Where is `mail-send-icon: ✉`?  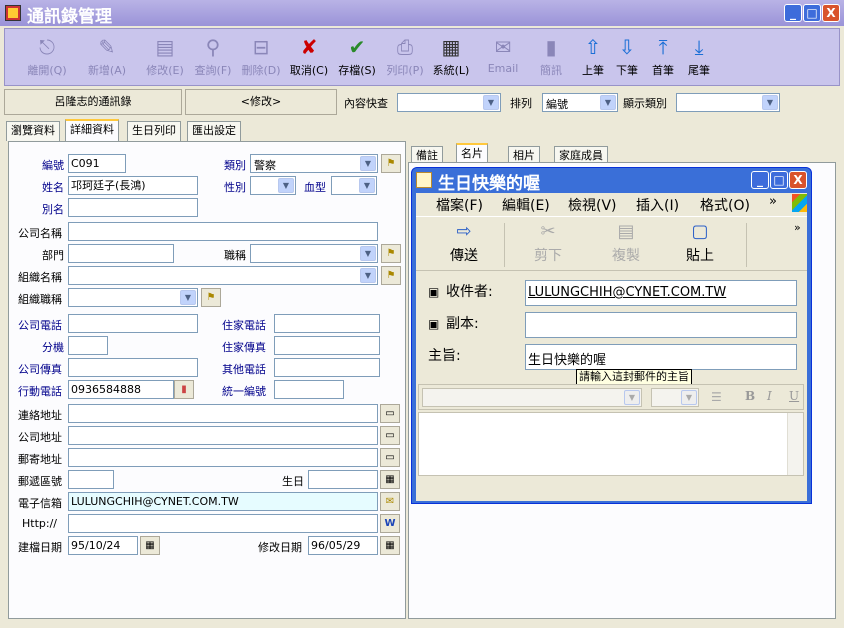
mail-send-icon: ✉ is located at coordinates (390, 501).